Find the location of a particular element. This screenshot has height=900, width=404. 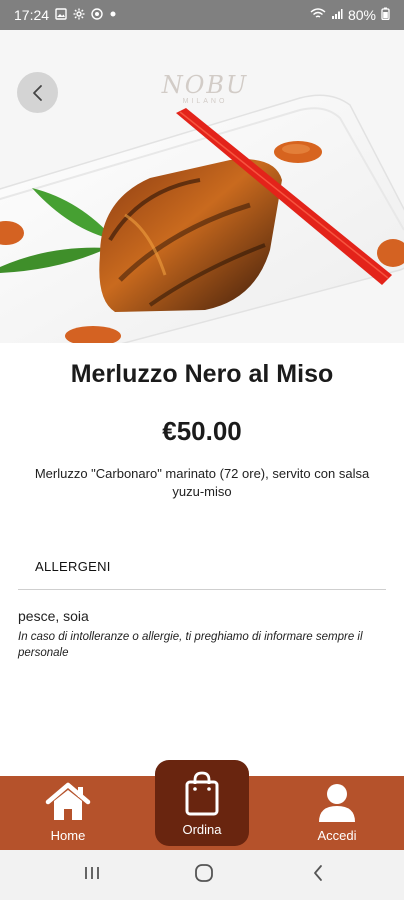

system-nav is located at coordinates (202, 875).